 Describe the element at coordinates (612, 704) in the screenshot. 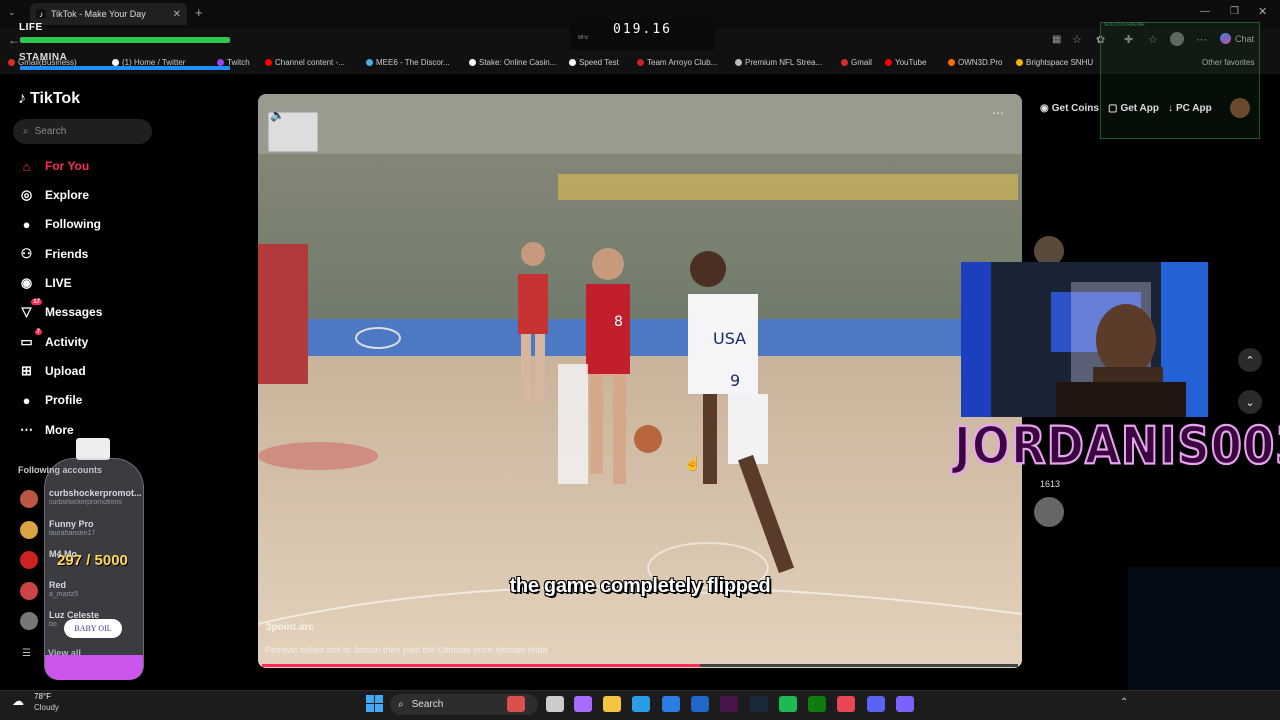

I see `file-explorer-icon` at that location.